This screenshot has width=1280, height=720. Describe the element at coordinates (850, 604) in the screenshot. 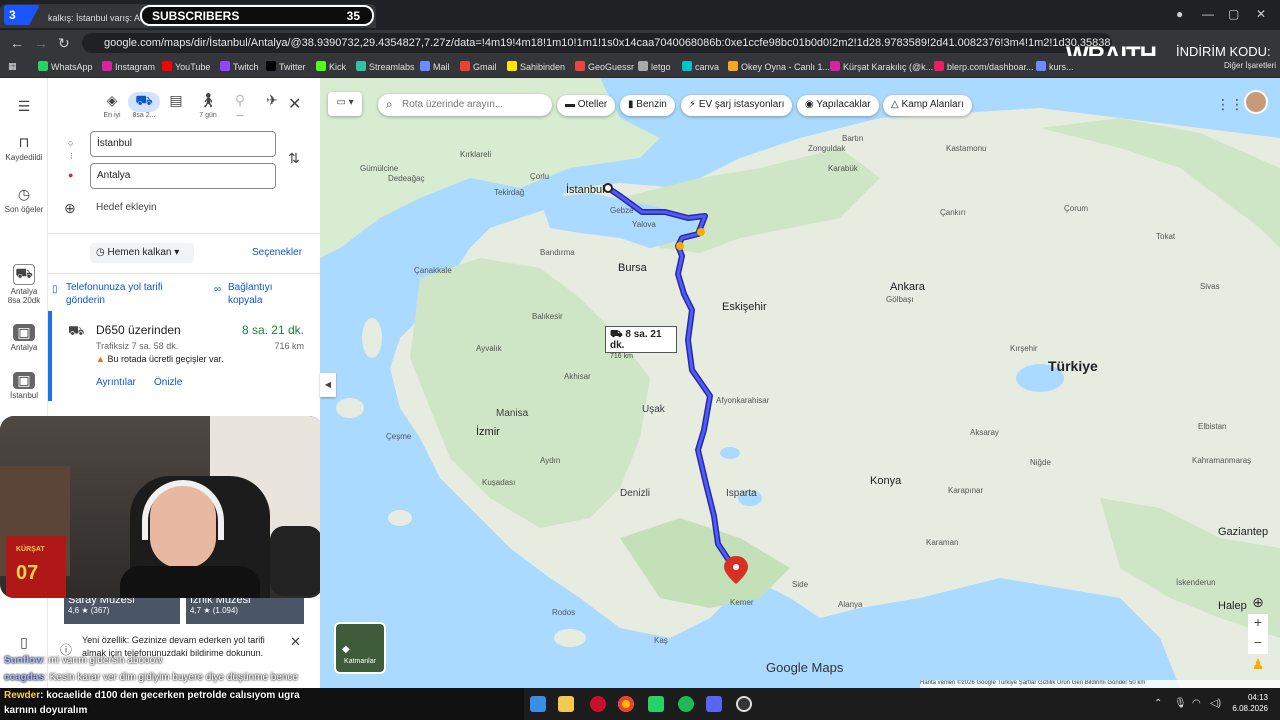

I see `label-alanya: Alanya` at that location.